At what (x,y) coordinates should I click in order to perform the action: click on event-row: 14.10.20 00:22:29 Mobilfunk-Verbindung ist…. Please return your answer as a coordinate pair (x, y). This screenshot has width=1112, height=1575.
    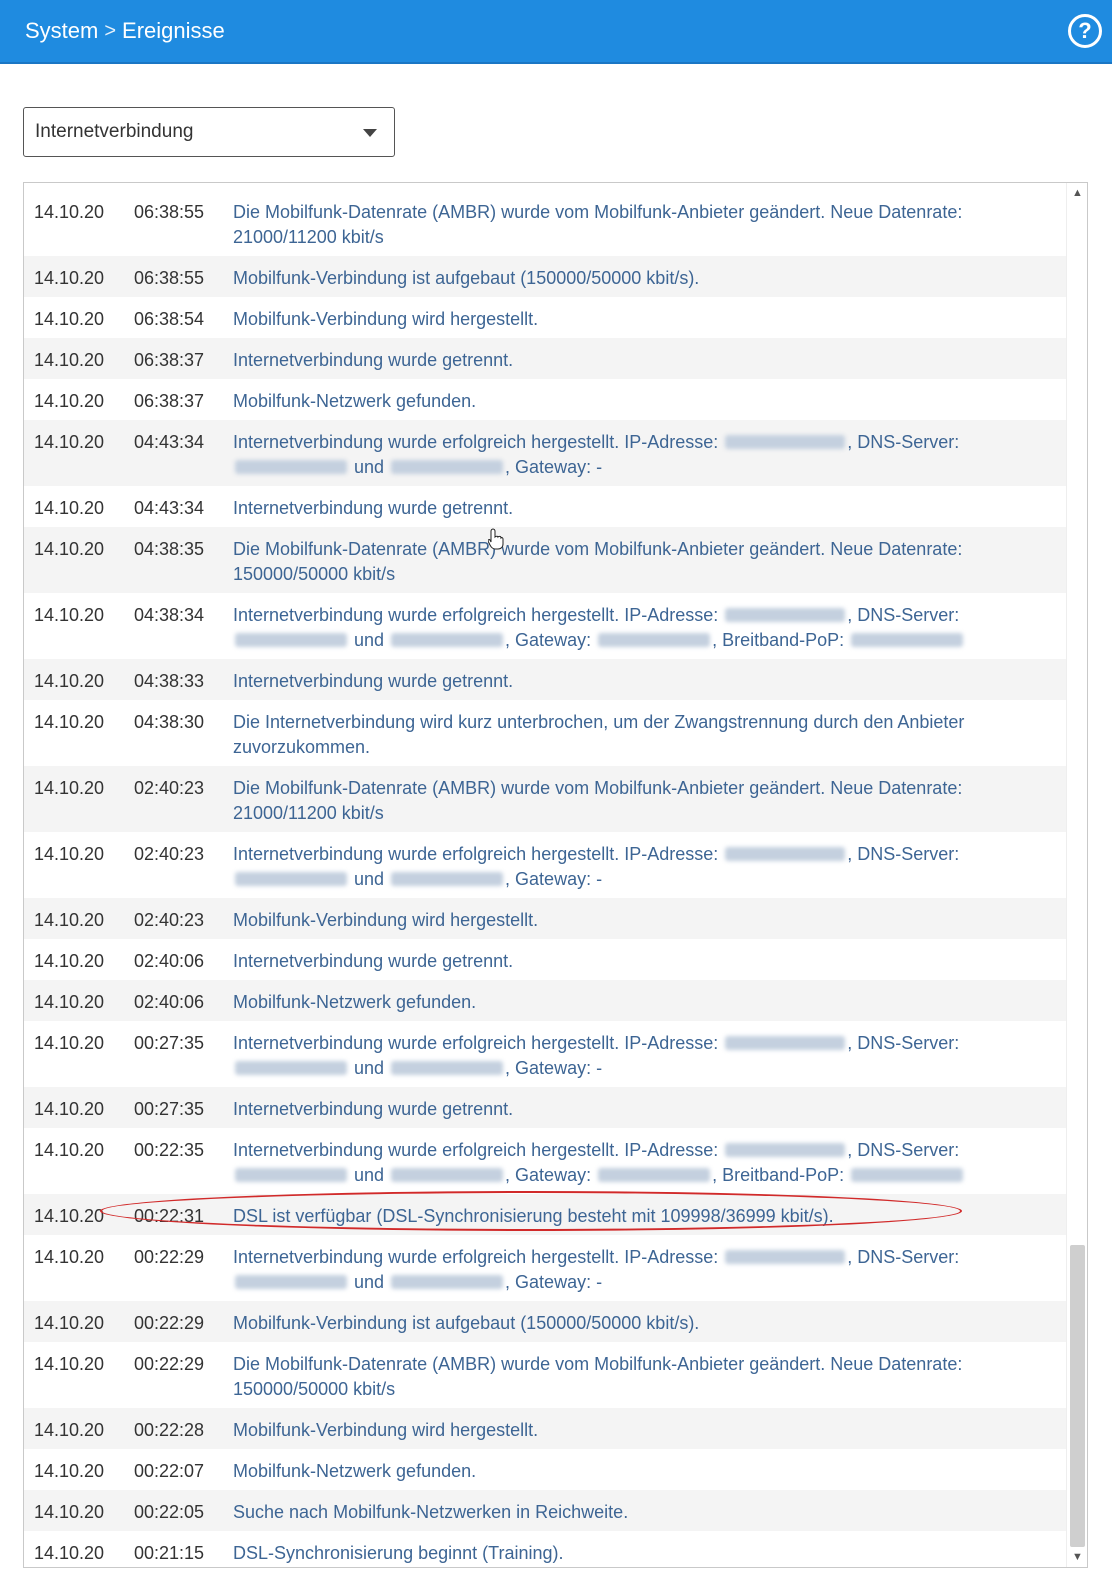
    Looking at the image, I should click on (545, 1321).